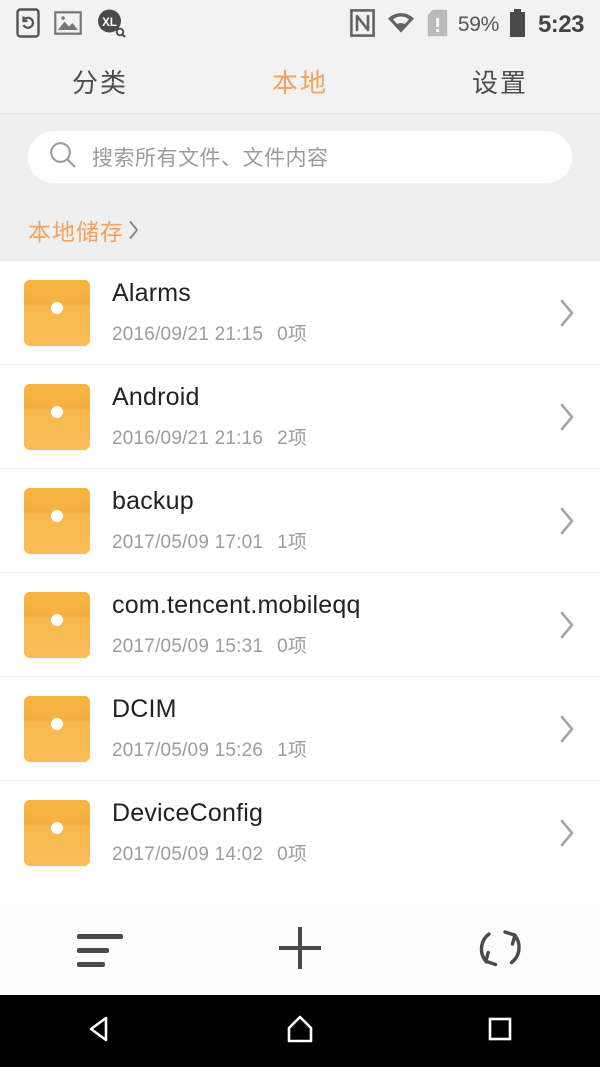  What do you see at coordinates (330, 625) in the screenshot?
I see `file-row-text: com.tencent.mobileqq 2017/05/09 15:31 0项` at bounding box center [330, 625].